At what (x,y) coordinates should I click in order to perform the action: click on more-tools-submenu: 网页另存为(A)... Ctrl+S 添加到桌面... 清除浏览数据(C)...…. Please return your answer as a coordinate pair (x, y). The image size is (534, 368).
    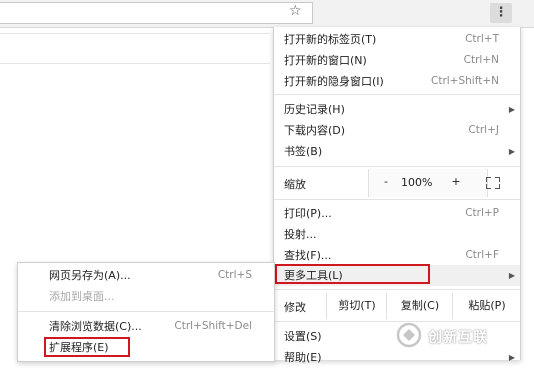
    Looking at the image, I should click on (146, 312).